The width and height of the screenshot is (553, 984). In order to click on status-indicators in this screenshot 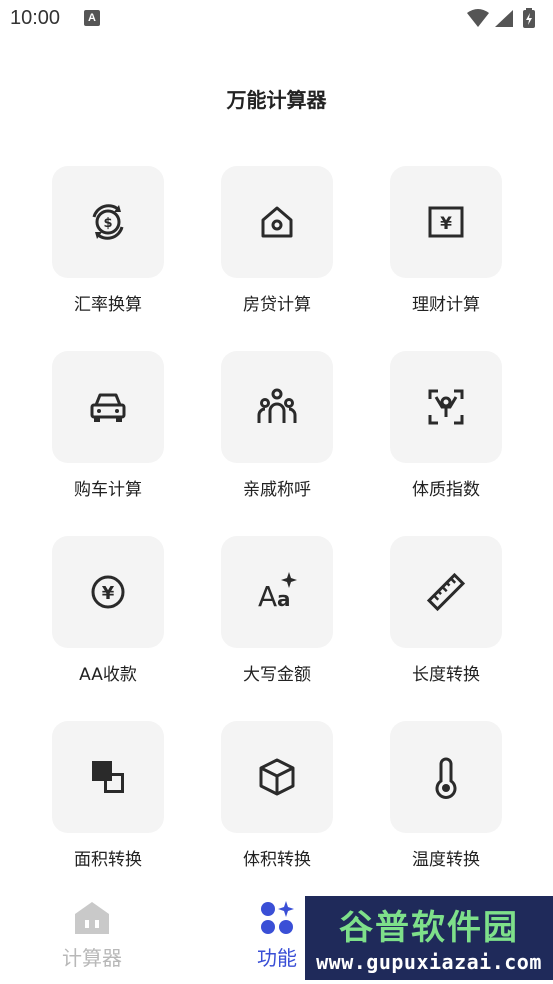, I will do `click(501, 18)`.